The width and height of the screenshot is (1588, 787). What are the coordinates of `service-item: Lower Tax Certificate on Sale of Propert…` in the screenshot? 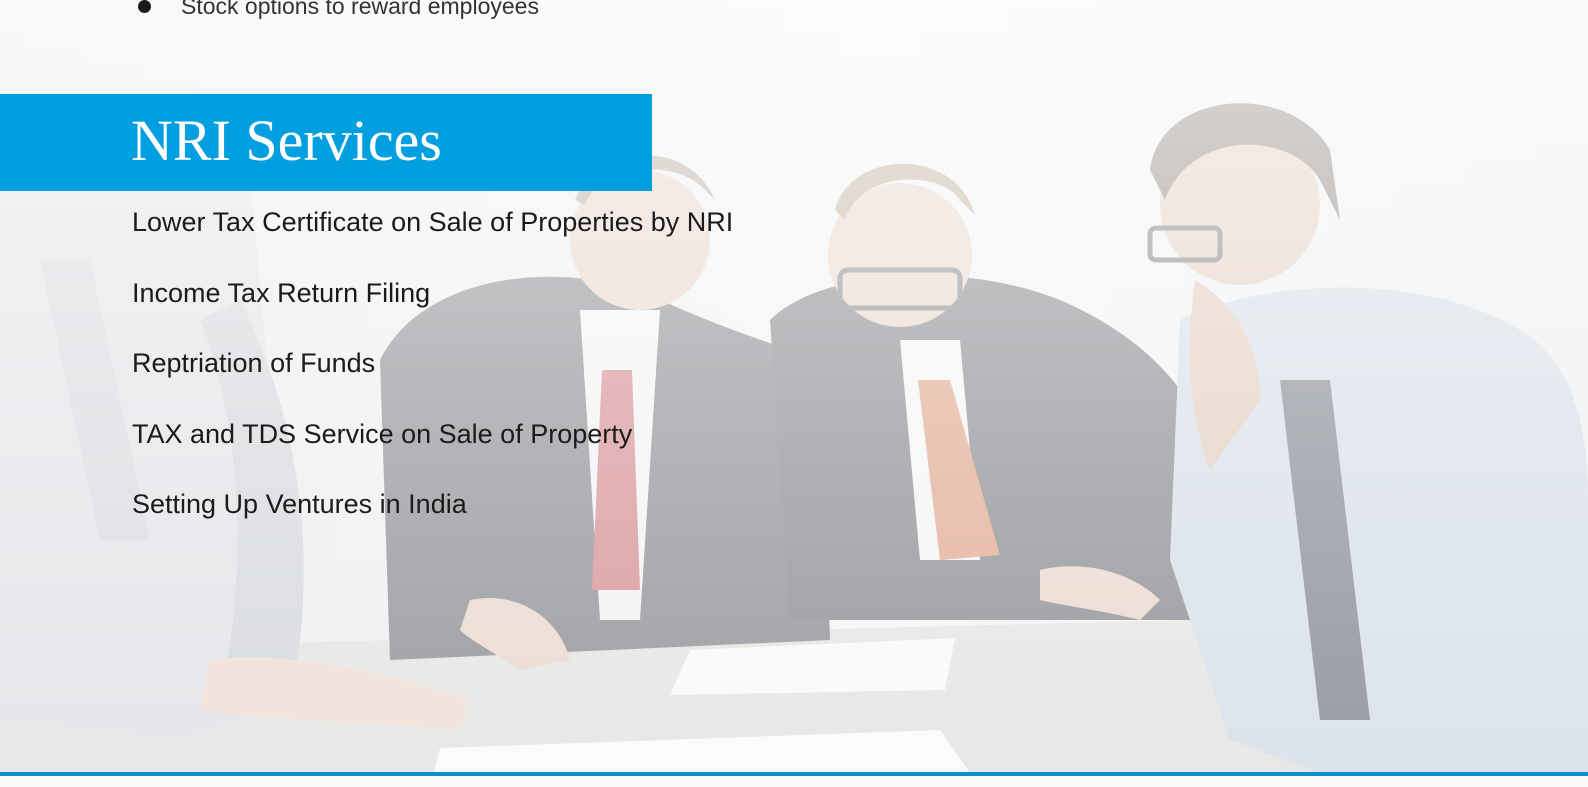 It's located at (432, 235).